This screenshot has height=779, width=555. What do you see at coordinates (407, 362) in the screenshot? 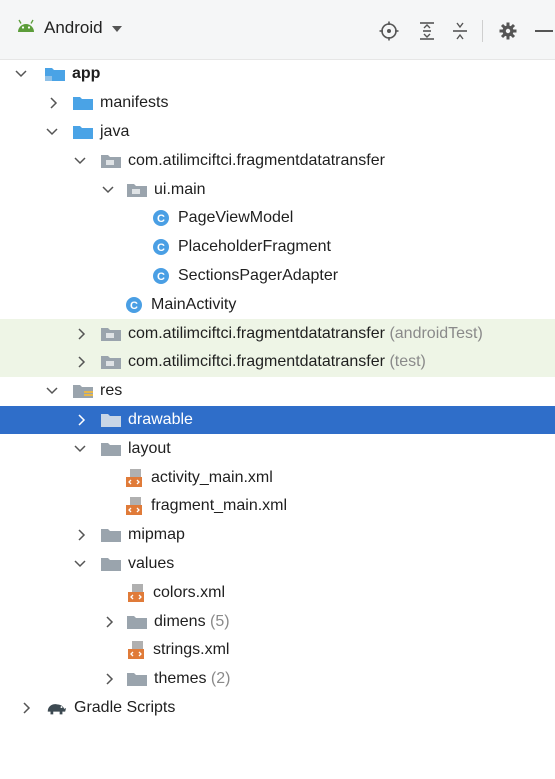
I see `source-set-tag: (test)` at bounding box center [407, 362].